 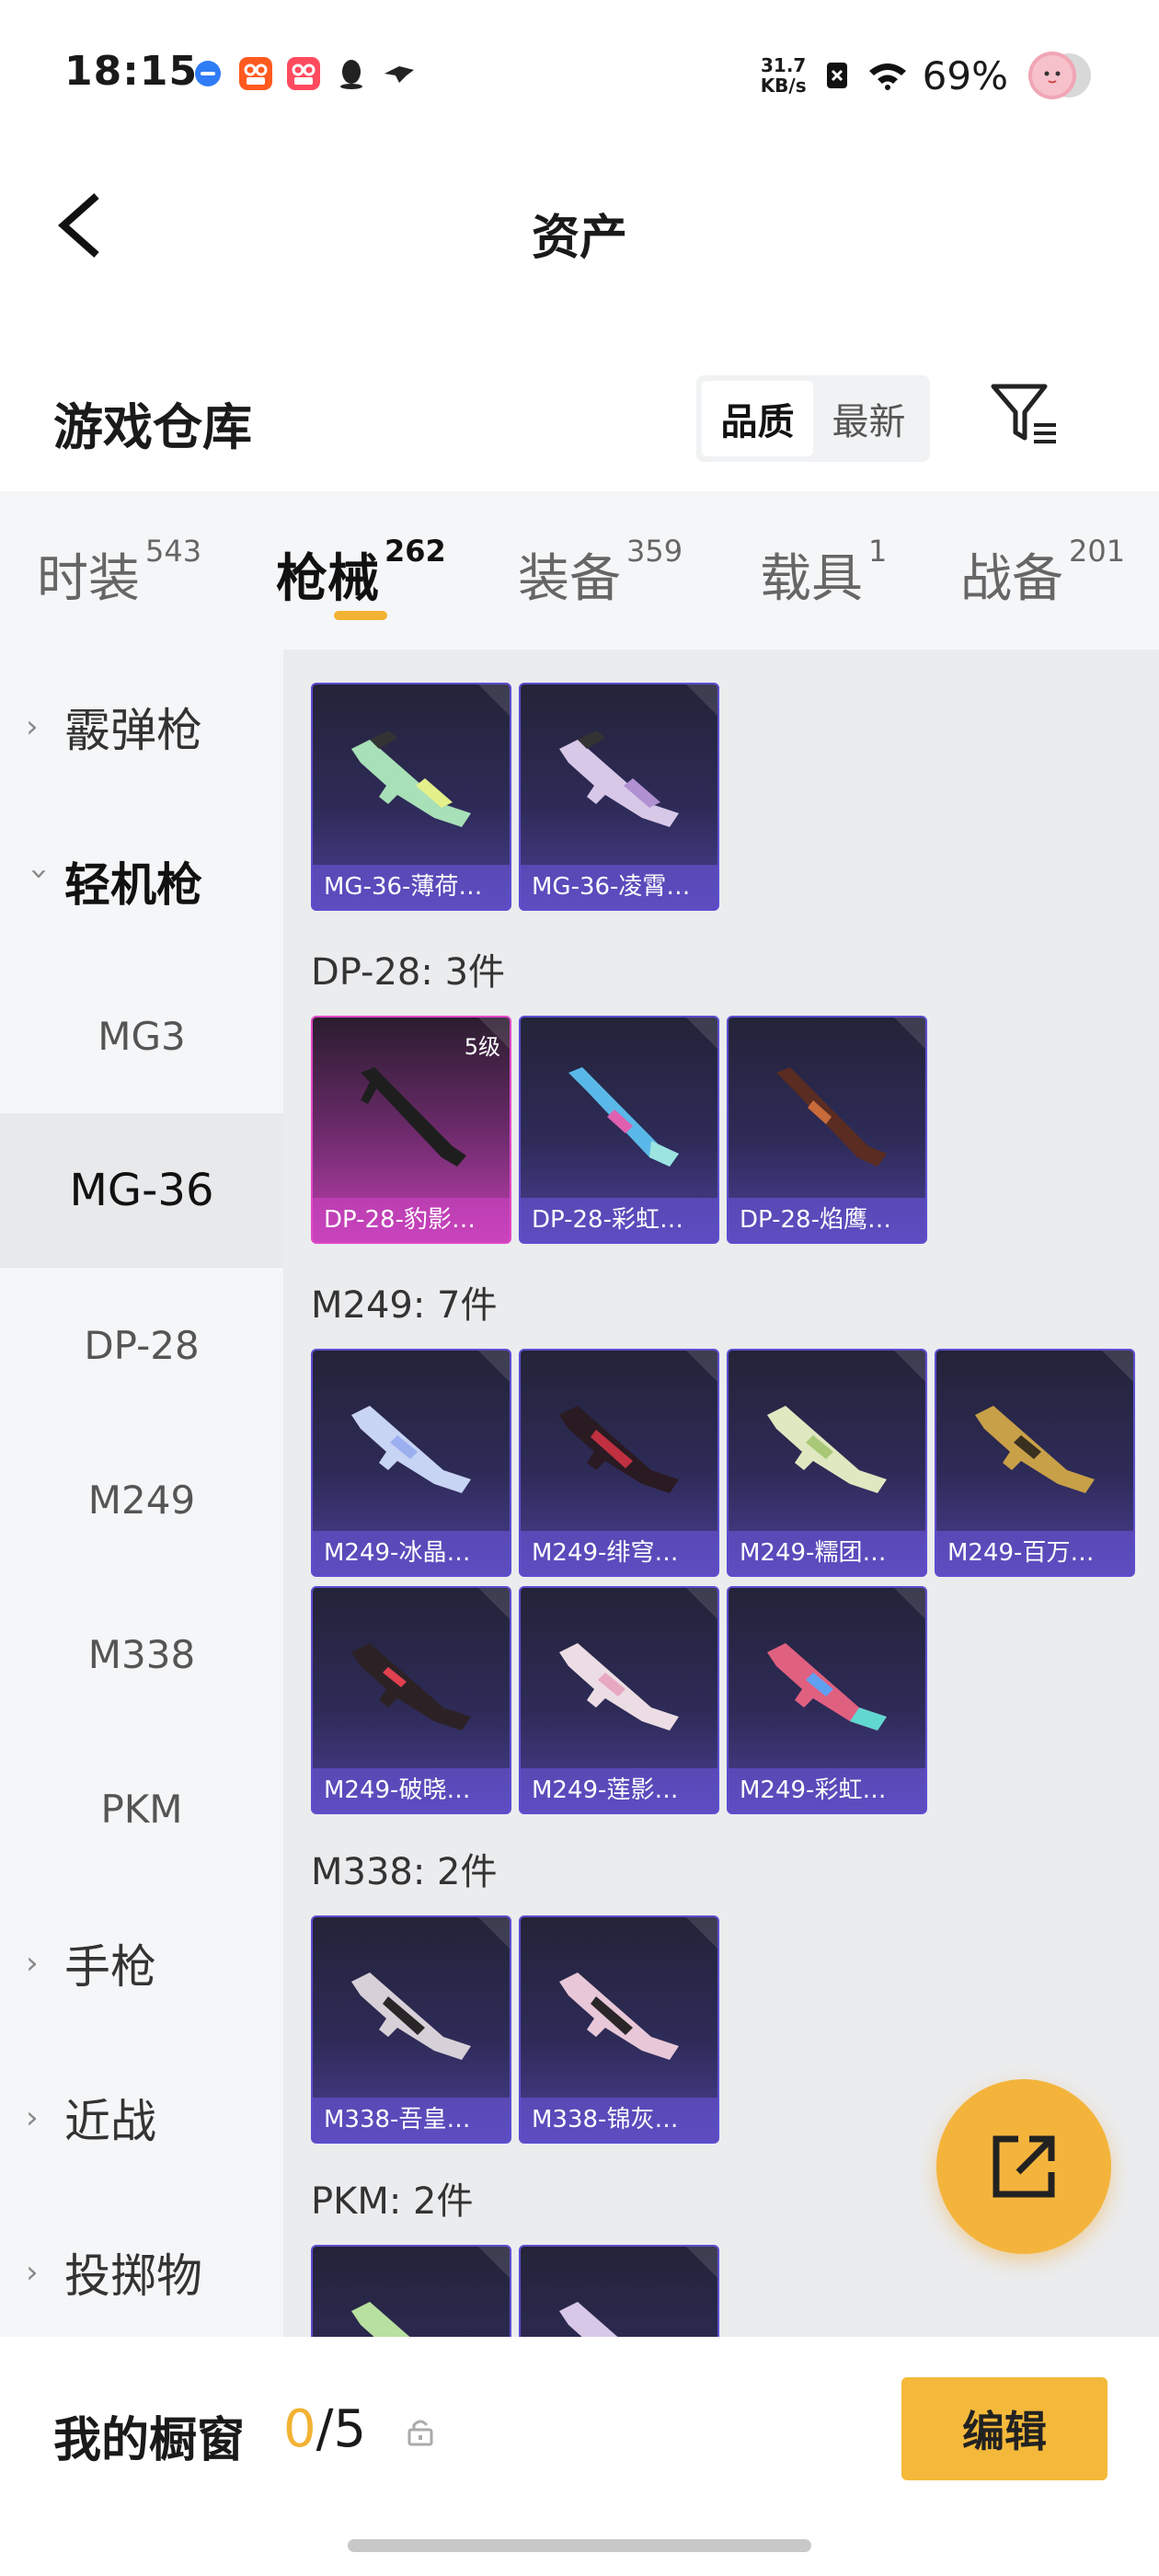 I want to click on tab-firearms: 枪械 262, so click(x=361, y=573).